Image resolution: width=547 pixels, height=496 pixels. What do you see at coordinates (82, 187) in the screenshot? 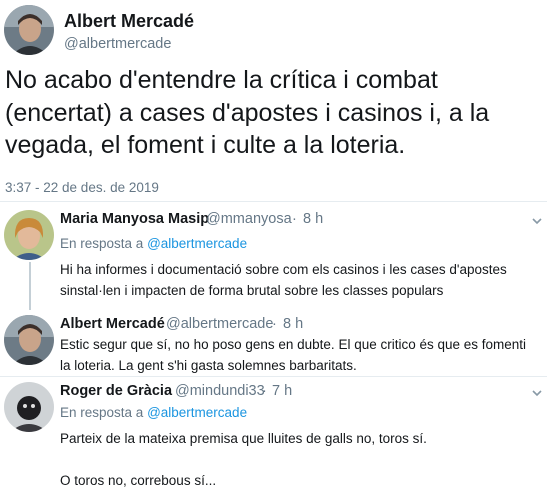
I see `main-tweet-timestamp: 3:37 - 22 de des. de 2019` at bounding box center [82, 187].